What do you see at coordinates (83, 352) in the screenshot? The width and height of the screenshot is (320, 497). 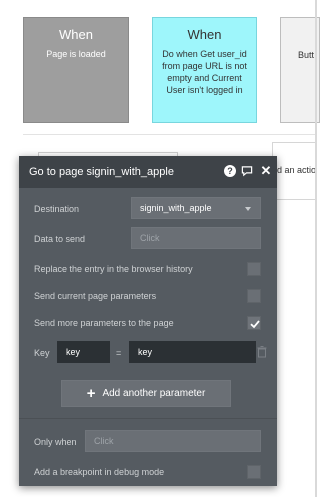 I see `parameter-key-input: key` at bounding box center [83, 352].